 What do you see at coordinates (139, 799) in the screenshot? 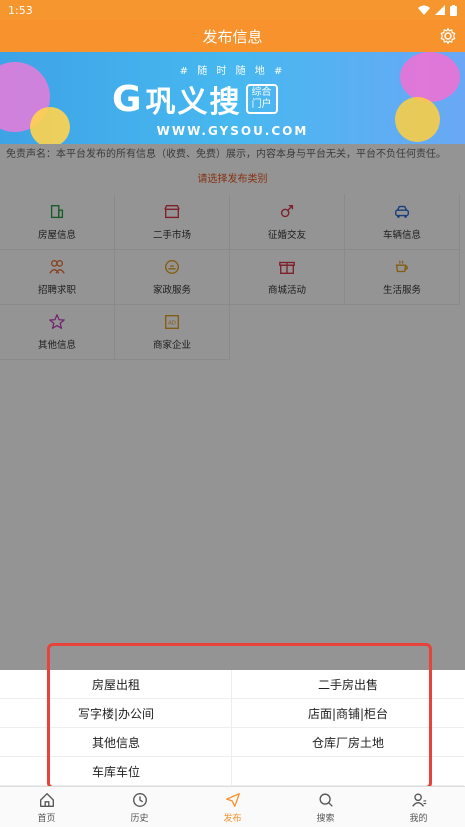
I see `clock-icon` at bounding box center [139, 799].